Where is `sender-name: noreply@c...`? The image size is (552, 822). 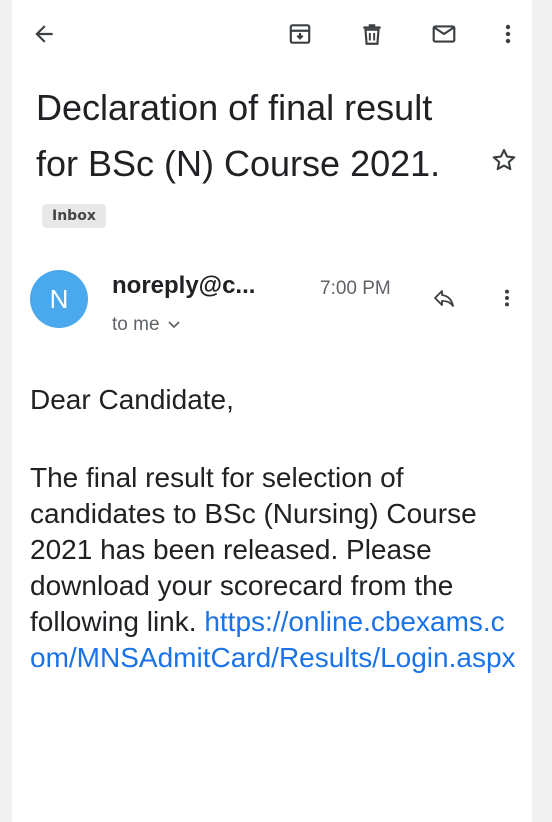
sender-name: noreply@c... is located at coordinates (183, 286).